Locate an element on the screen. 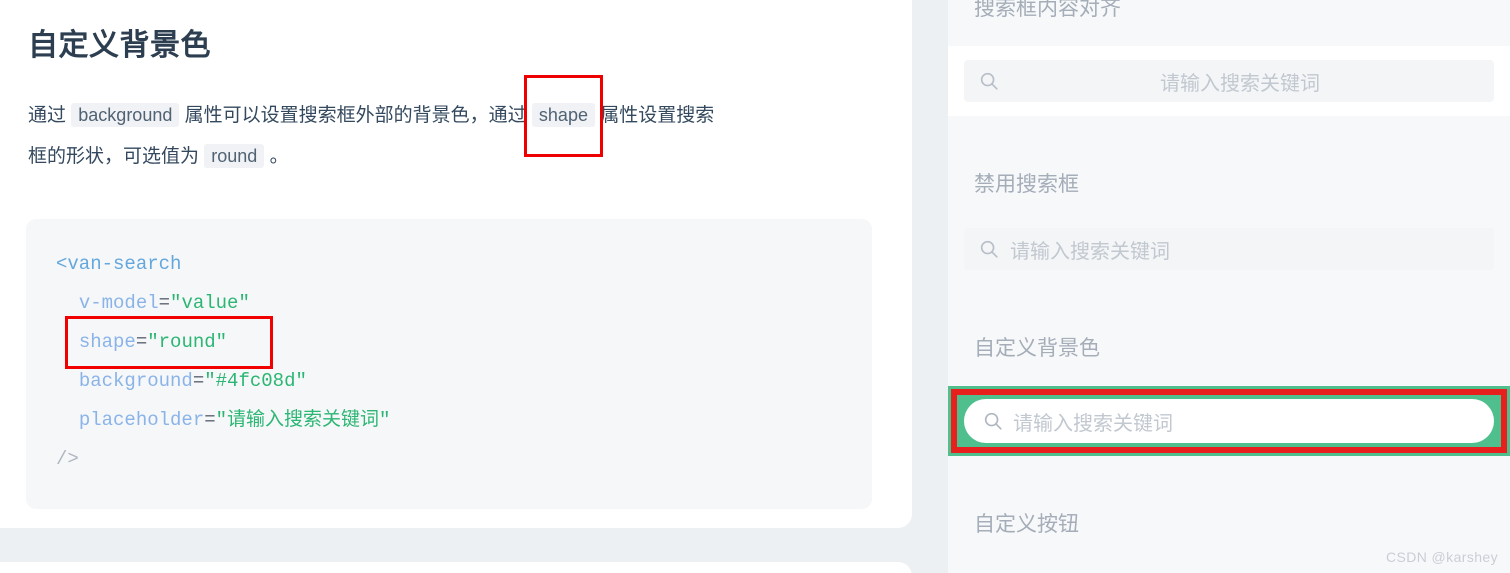 This screenshot has height=573, width=1510. shape-highlight-box: shape is located at coordinates (563, 116).